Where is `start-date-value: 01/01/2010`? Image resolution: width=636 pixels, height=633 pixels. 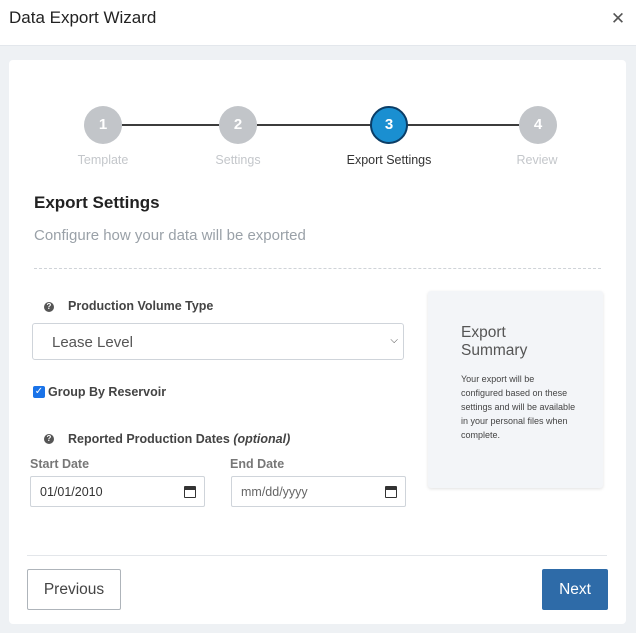 start-date-value: 01/01/2010 is located at coordinates (71, 492).